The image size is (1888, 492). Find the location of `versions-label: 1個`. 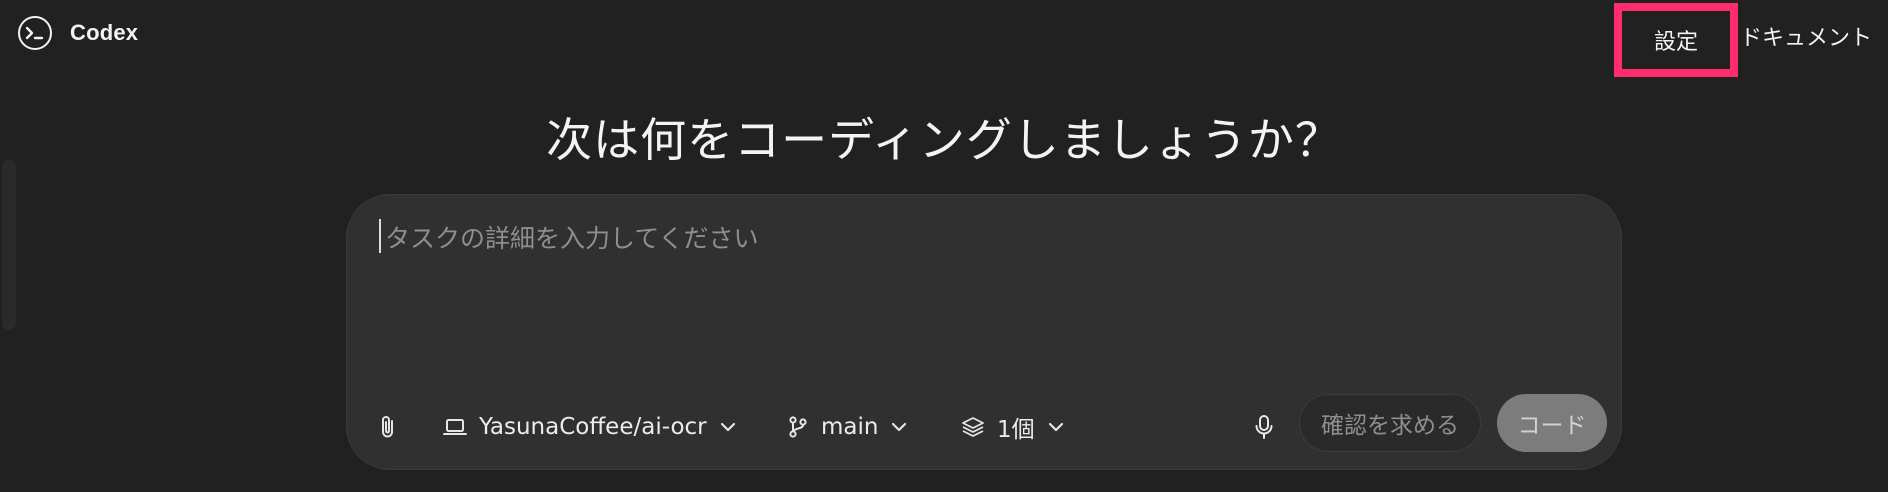

versions-label: 1個 is located at coordinates (1016, 430).